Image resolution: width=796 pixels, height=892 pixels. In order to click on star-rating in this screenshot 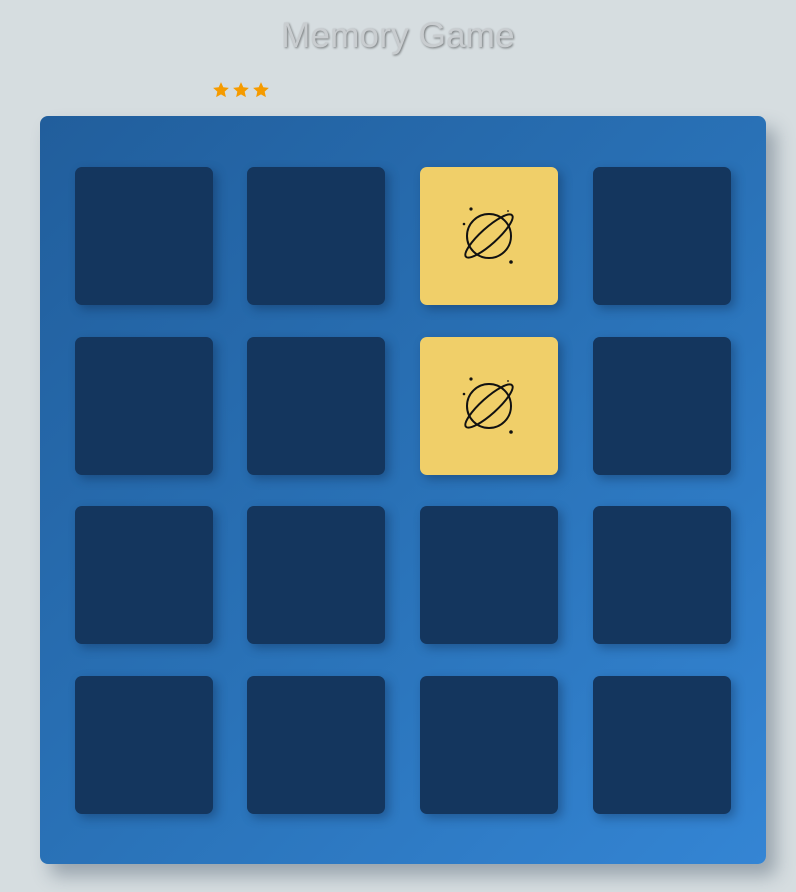, I will do `click(241, 91)`.